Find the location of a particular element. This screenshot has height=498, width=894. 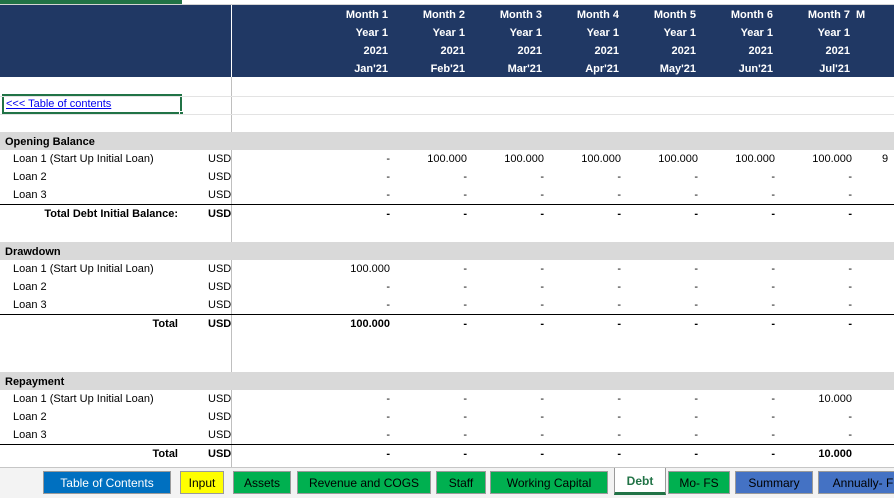

row-label: Total Debt Initial Balance: is located at coordinates (111, 214).